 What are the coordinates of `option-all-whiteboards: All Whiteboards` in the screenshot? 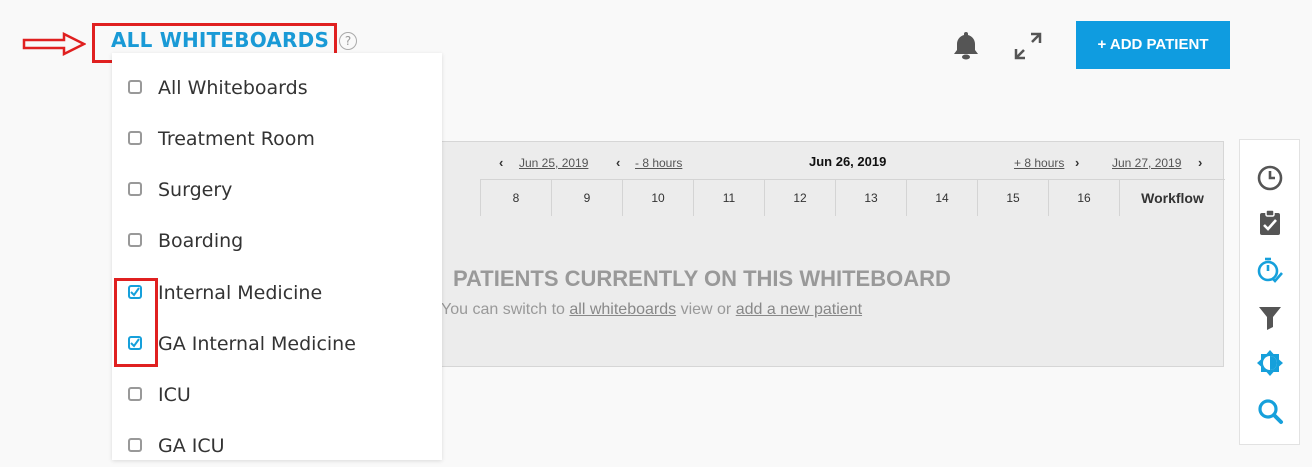 It's located at (277, 89).